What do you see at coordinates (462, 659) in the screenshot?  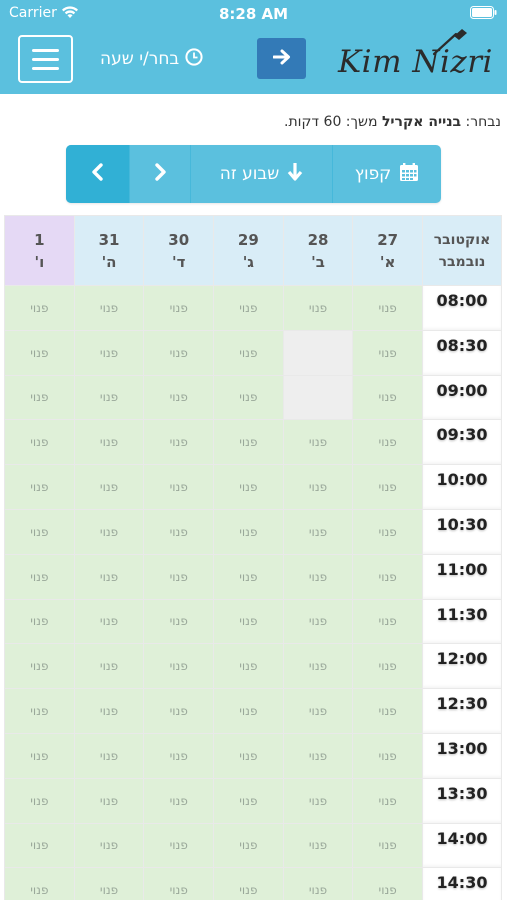 I see `time-label: 12:00` at bounding box center [462, 659].